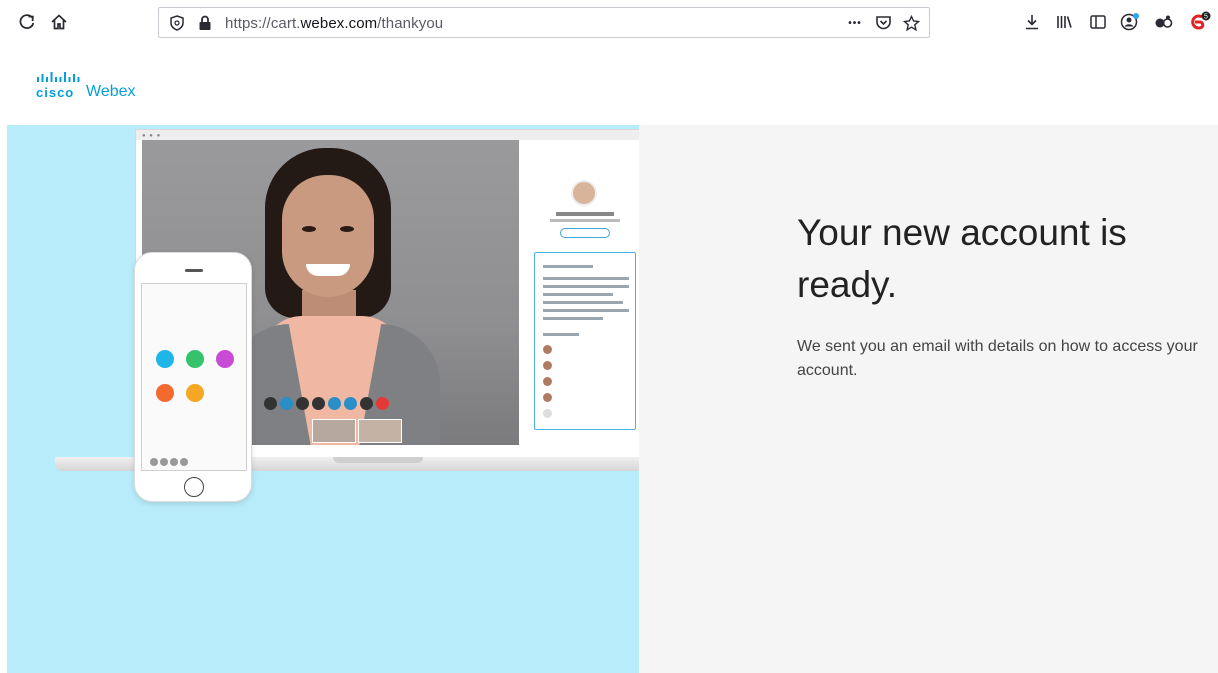  What do you see at coordinates (410, 23) in the screenshot?
I see `url-path: /thankyou` at bounding box center [410, 23].